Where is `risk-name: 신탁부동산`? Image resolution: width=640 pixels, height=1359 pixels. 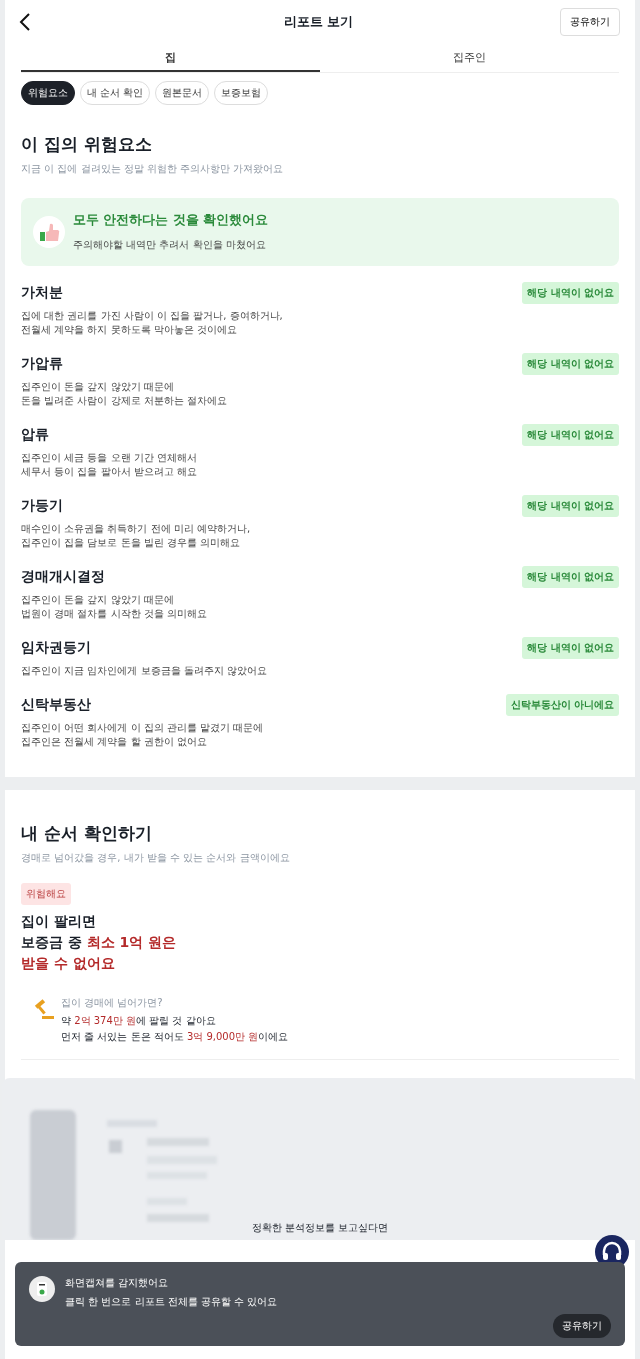
risk-name: 신탁부동산 is located at coordinates (56, 705).